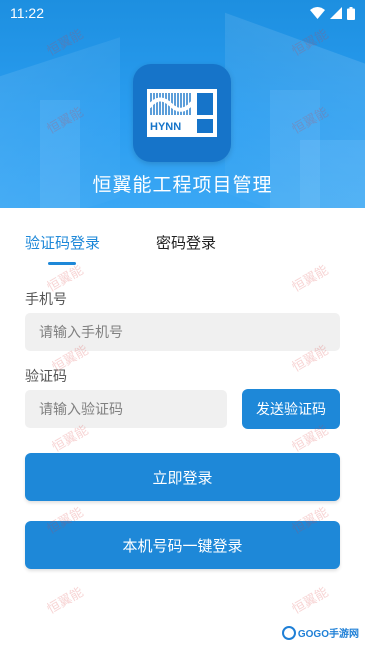  Describe the element at coordinates (62, 242) in the screenshot. I see `tab-sms-login: 验证码登录` at that location.